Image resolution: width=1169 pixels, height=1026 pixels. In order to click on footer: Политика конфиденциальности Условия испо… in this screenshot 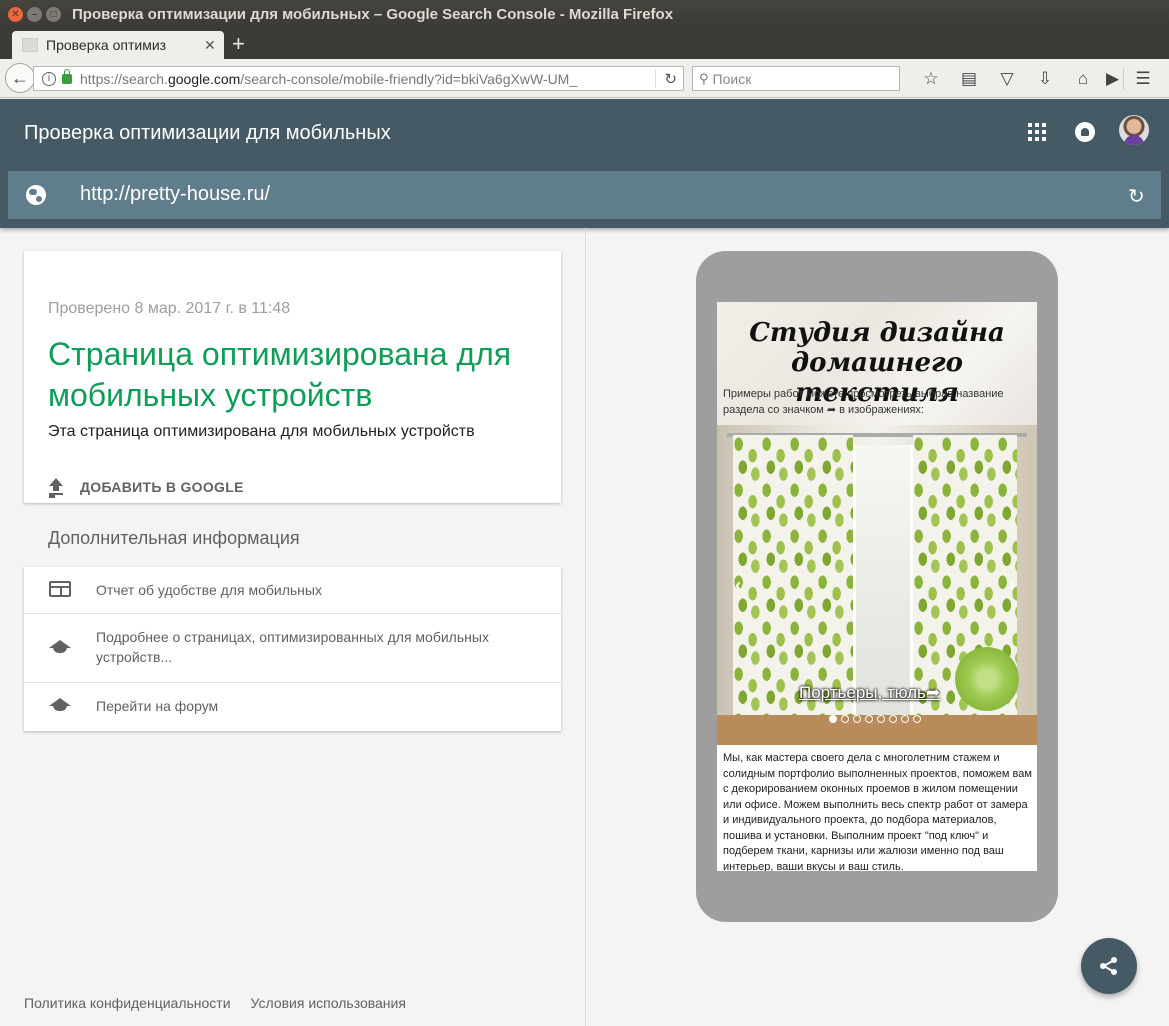, I will do `click(215, 1003)`.